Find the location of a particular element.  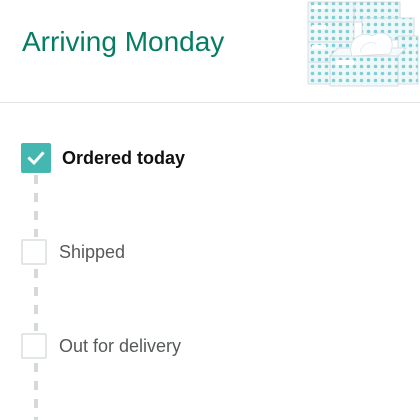

tracking-step-shipped: Shipped is located at coordinates (73, 252).